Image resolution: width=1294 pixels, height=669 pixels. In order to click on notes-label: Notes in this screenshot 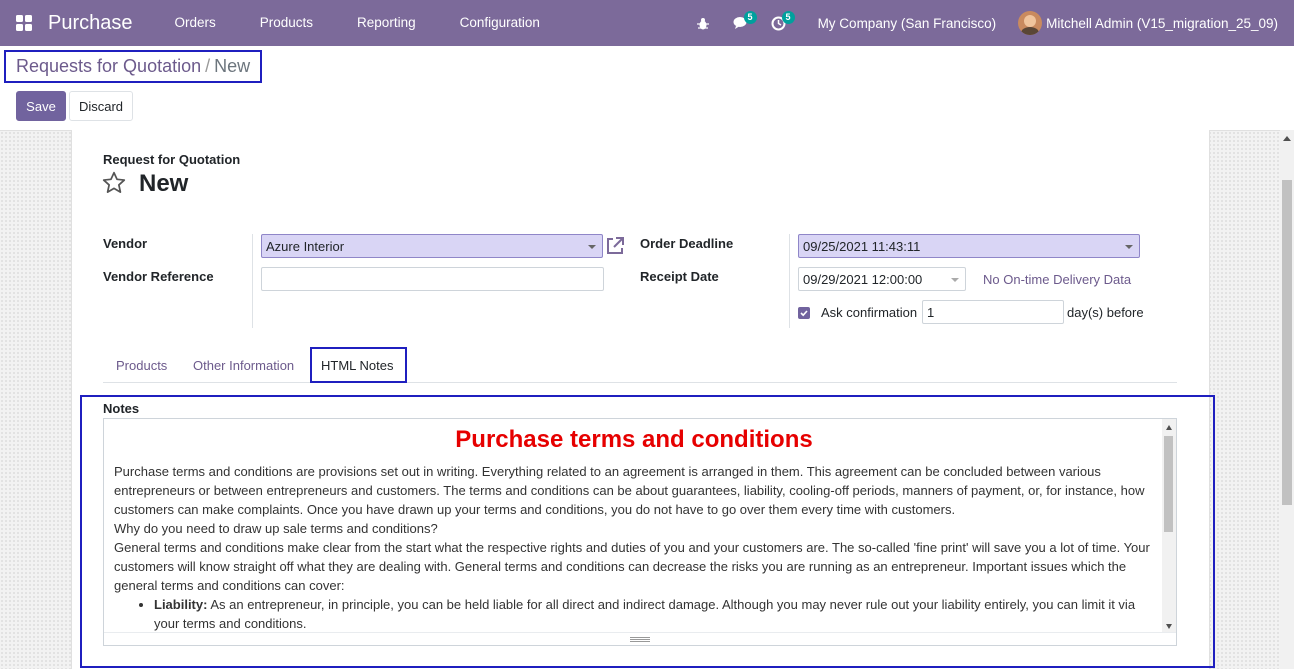, I will do `click(121, 408)`.